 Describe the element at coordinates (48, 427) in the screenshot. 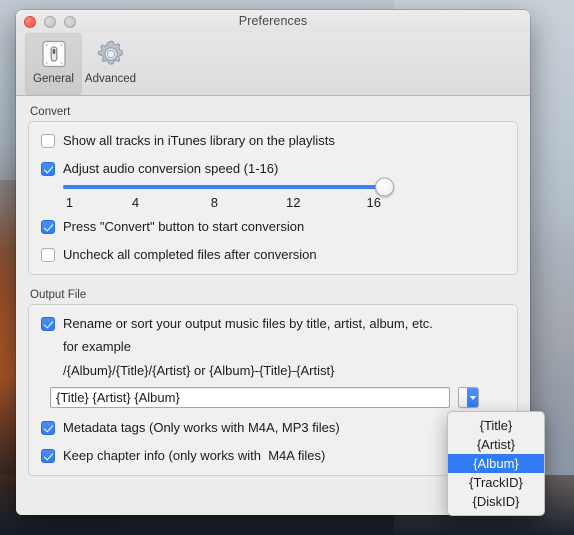

I see `checkbox-metadata-tags` at that location.